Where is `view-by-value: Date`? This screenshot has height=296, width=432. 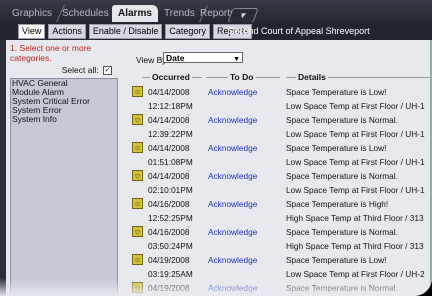 view-by-value: Date is located at coordinates (175, 58).